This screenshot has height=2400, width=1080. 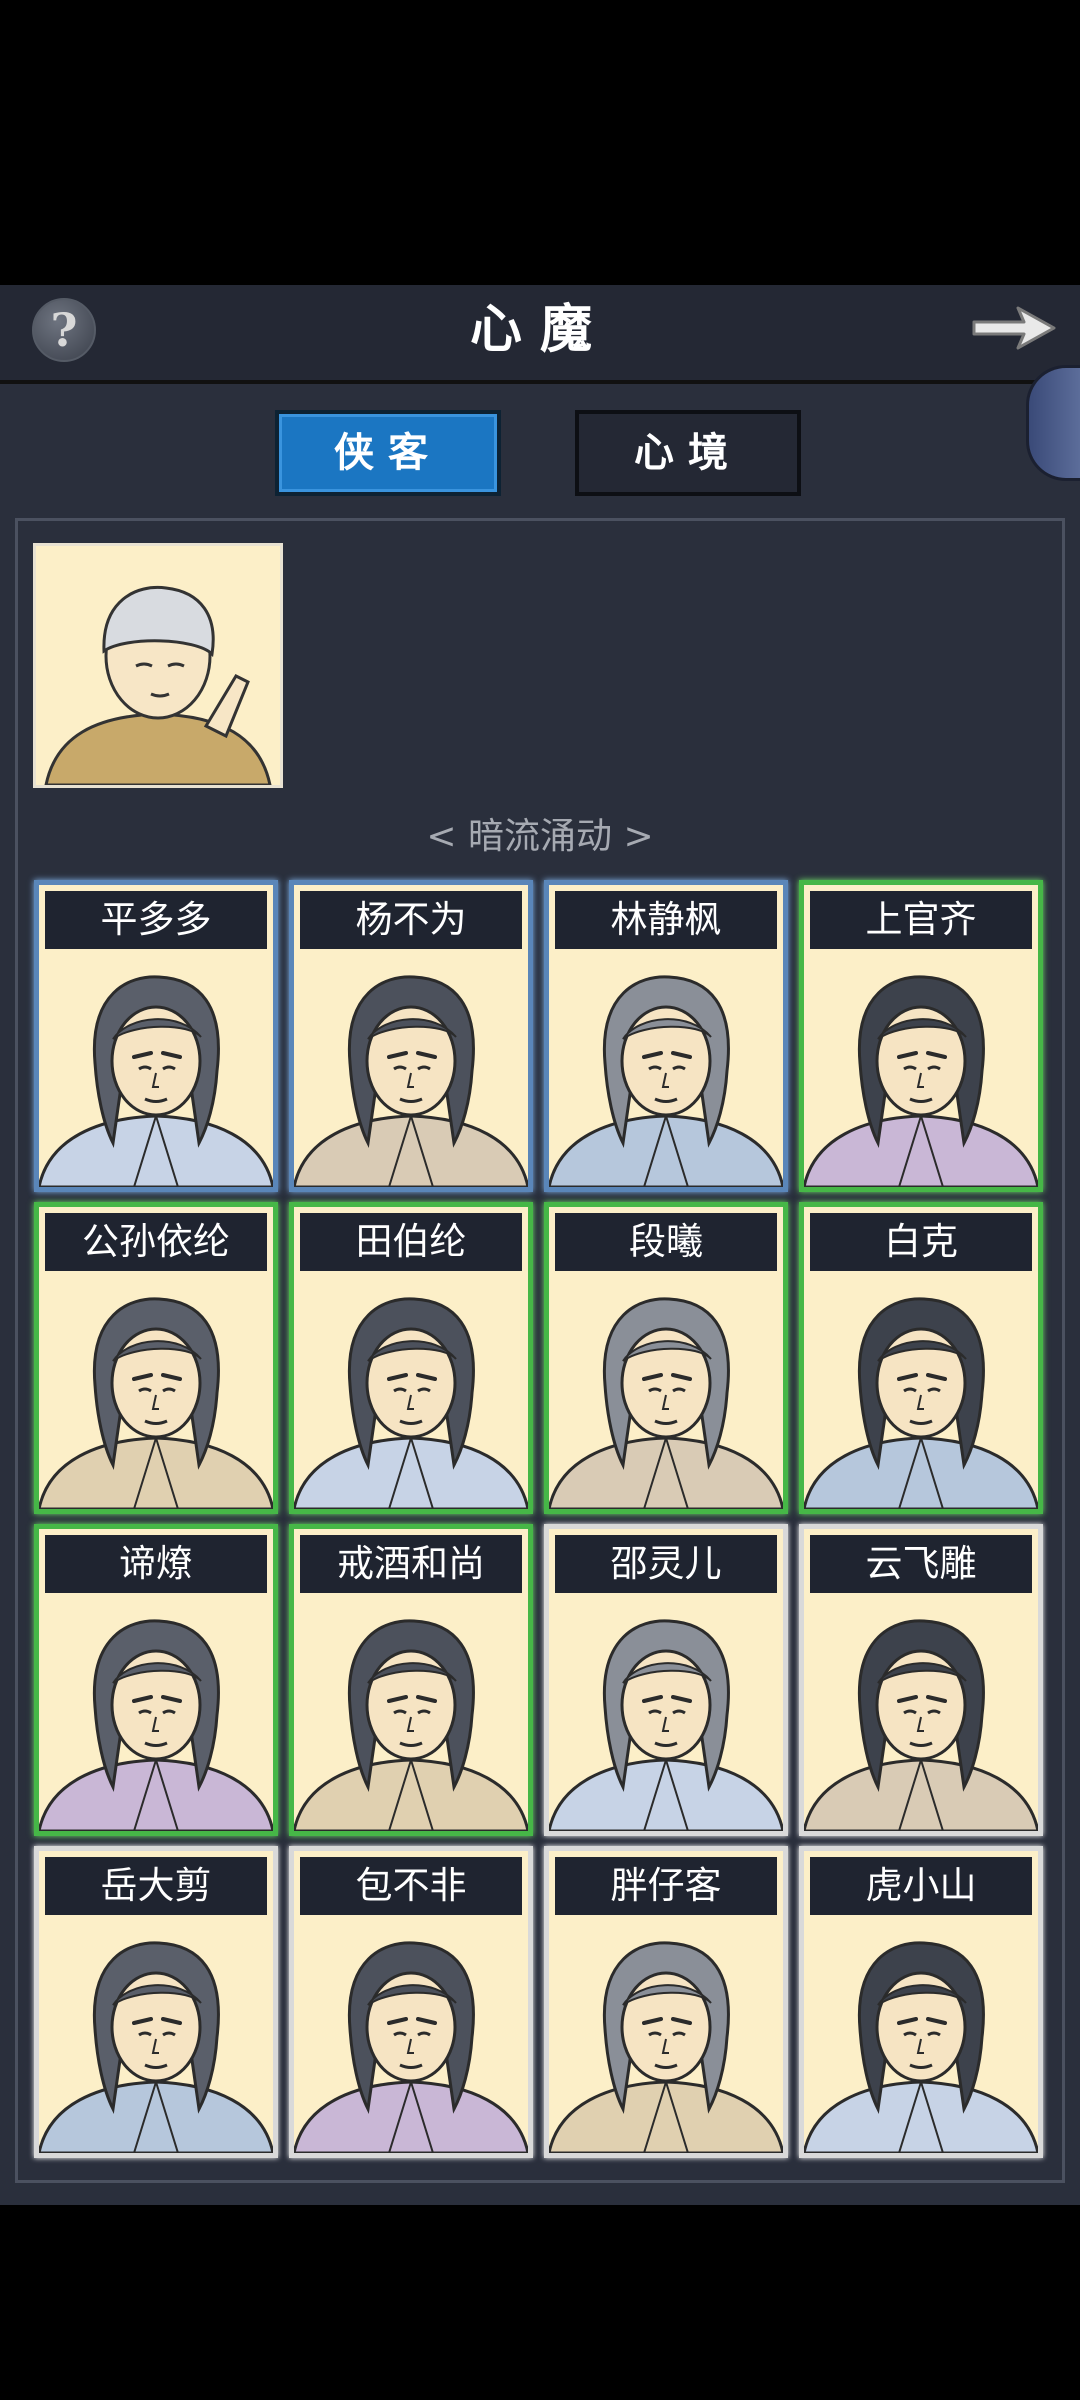 What do you see at coordinates (666, 1886) in the screenshot?
I see `character-name: 胖仔客` at bounding box center [666, 1886].